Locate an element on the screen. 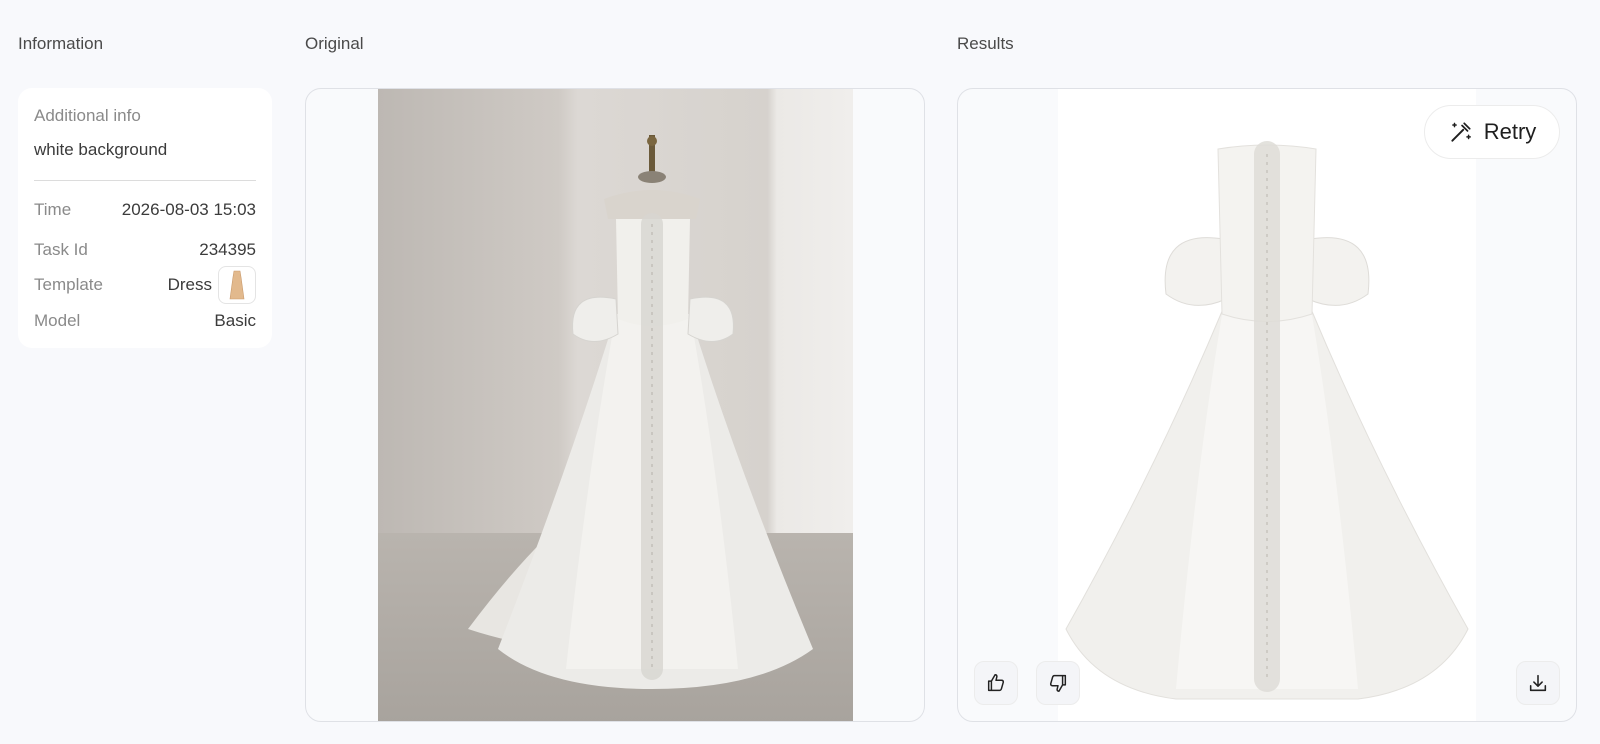 This screenshot has height=744, width=1600. dislike-button is located at coordinates (1058, 683).